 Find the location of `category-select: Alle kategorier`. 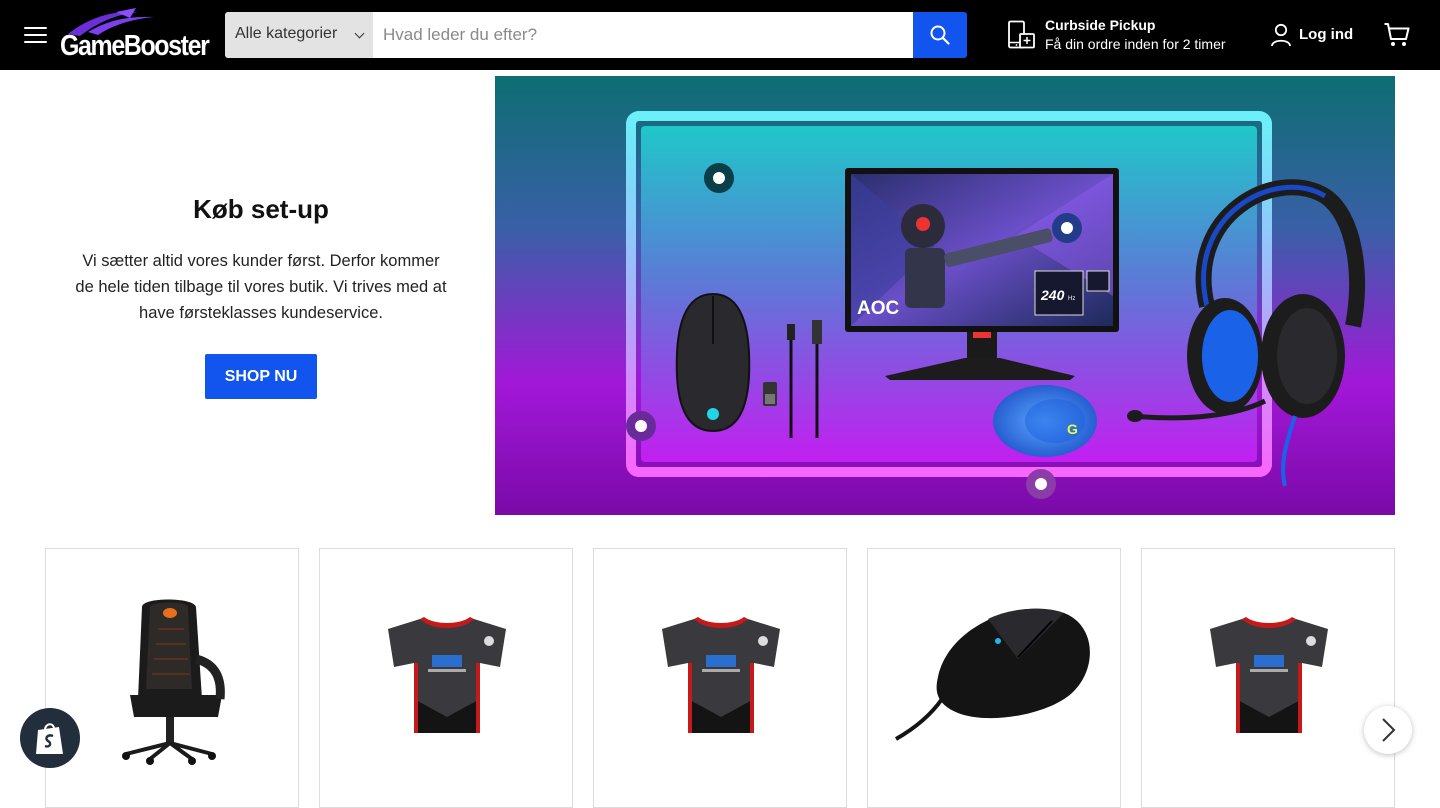

category-select: Alle kategorier is located at coordinates (299, 35).